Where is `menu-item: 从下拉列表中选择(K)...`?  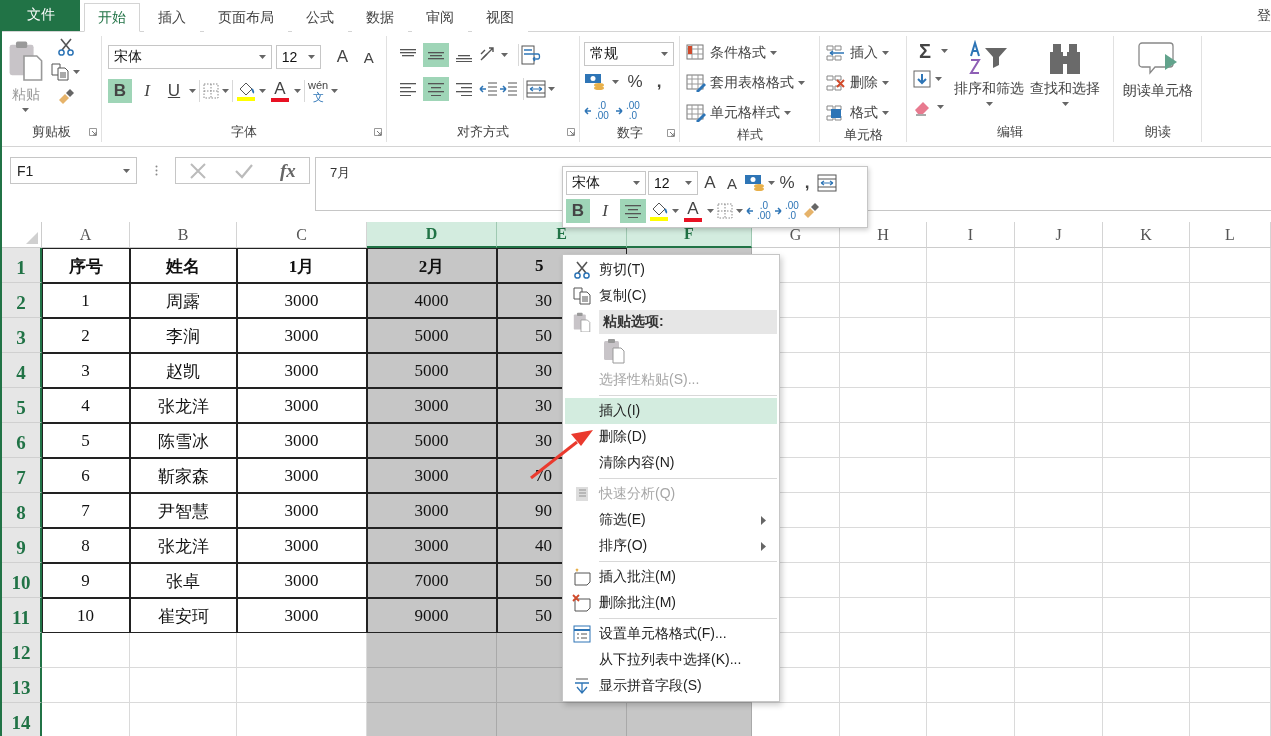
menu-item: 从下拉列表中选择(K)... is located at coordinates (671, 660).